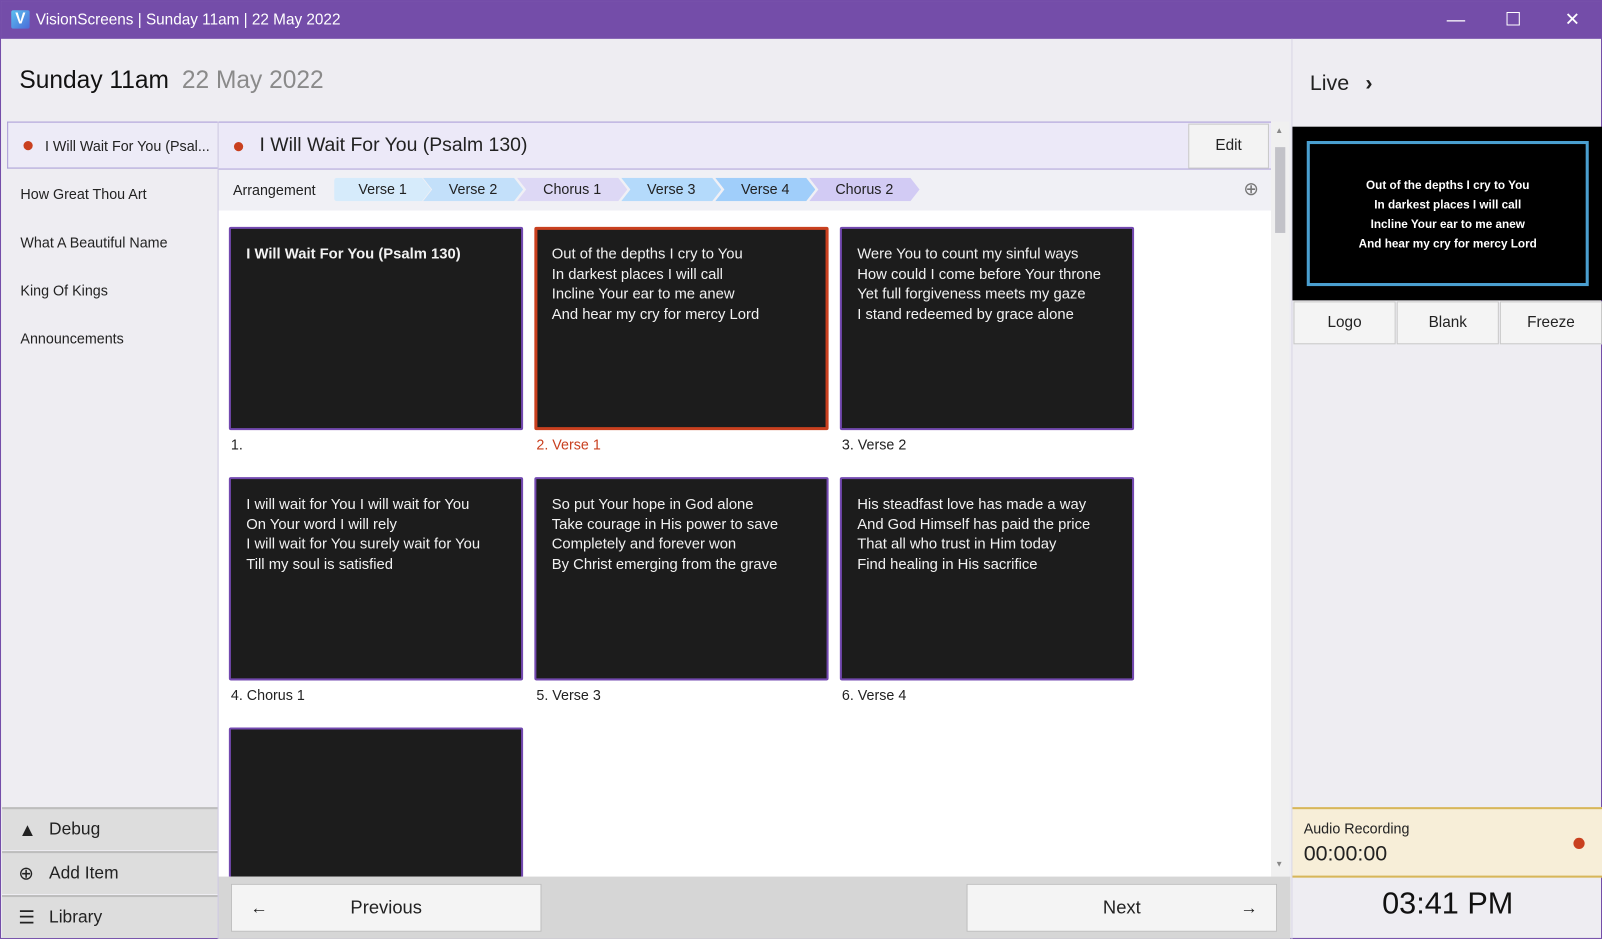 The height and width of the screenshot is (939, 1602). I want to click on sidebar-item: How Great Thou Art, so click(112, 194).